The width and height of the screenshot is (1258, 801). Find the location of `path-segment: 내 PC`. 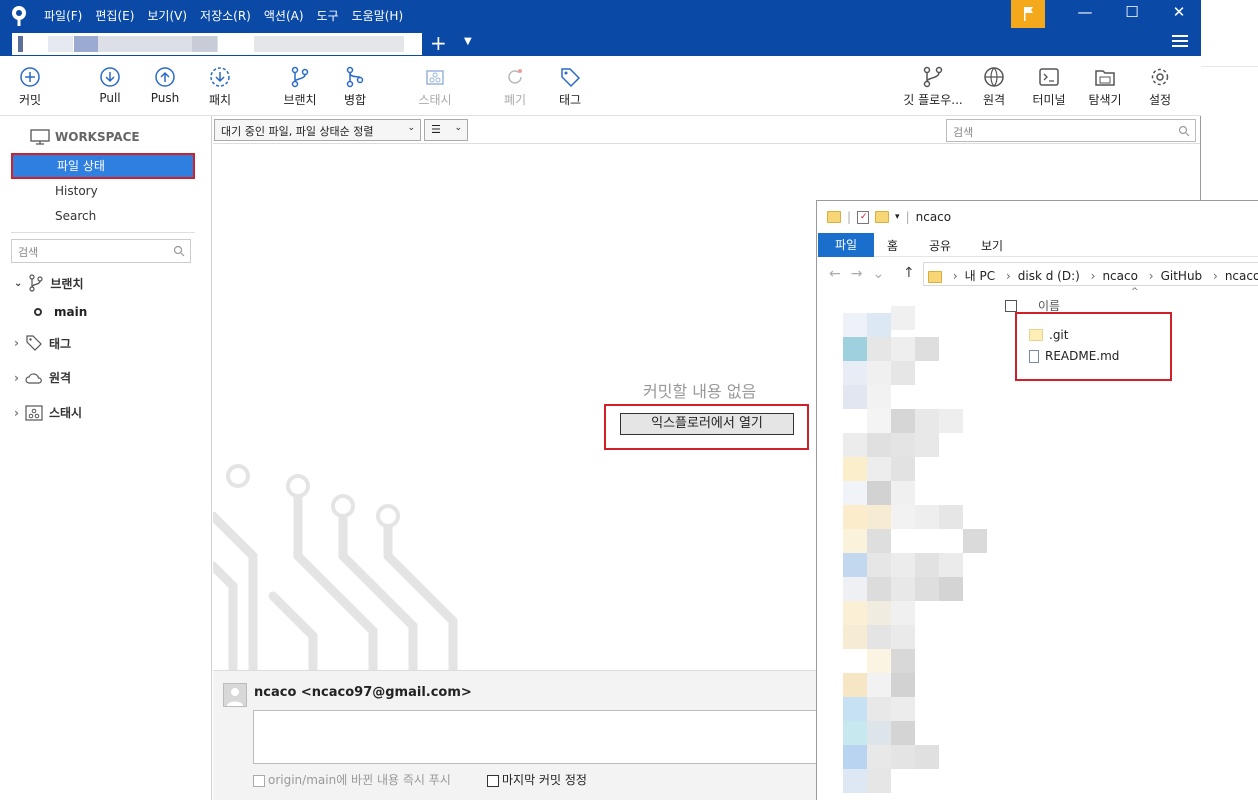

path-segment: 내 PC is located at coordinates (980, 276).